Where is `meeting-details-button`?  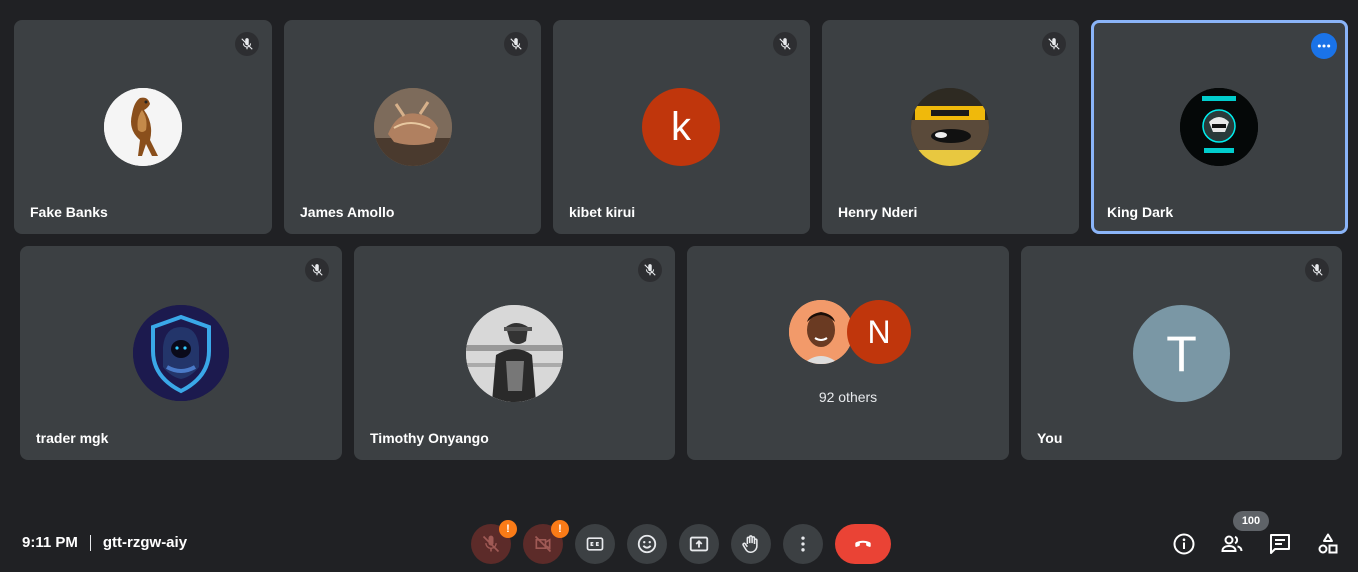
meeting-details-button is located at coordinates (1184, 544).